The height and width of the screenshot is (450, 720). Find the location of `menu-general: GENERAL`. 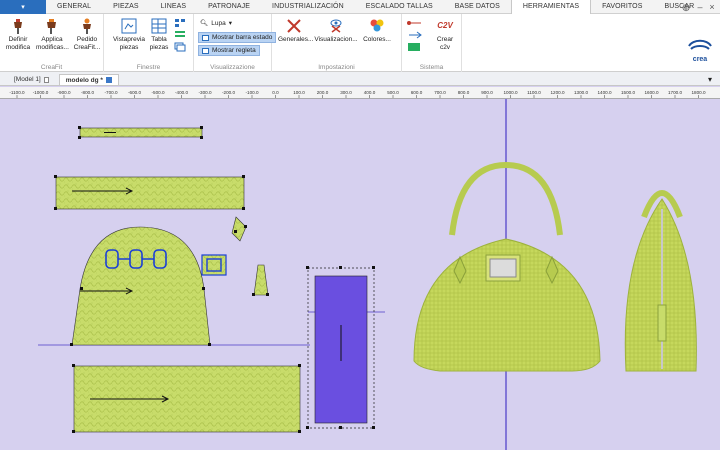

menu-general: GENERAL is located at coordinates (74, 7).